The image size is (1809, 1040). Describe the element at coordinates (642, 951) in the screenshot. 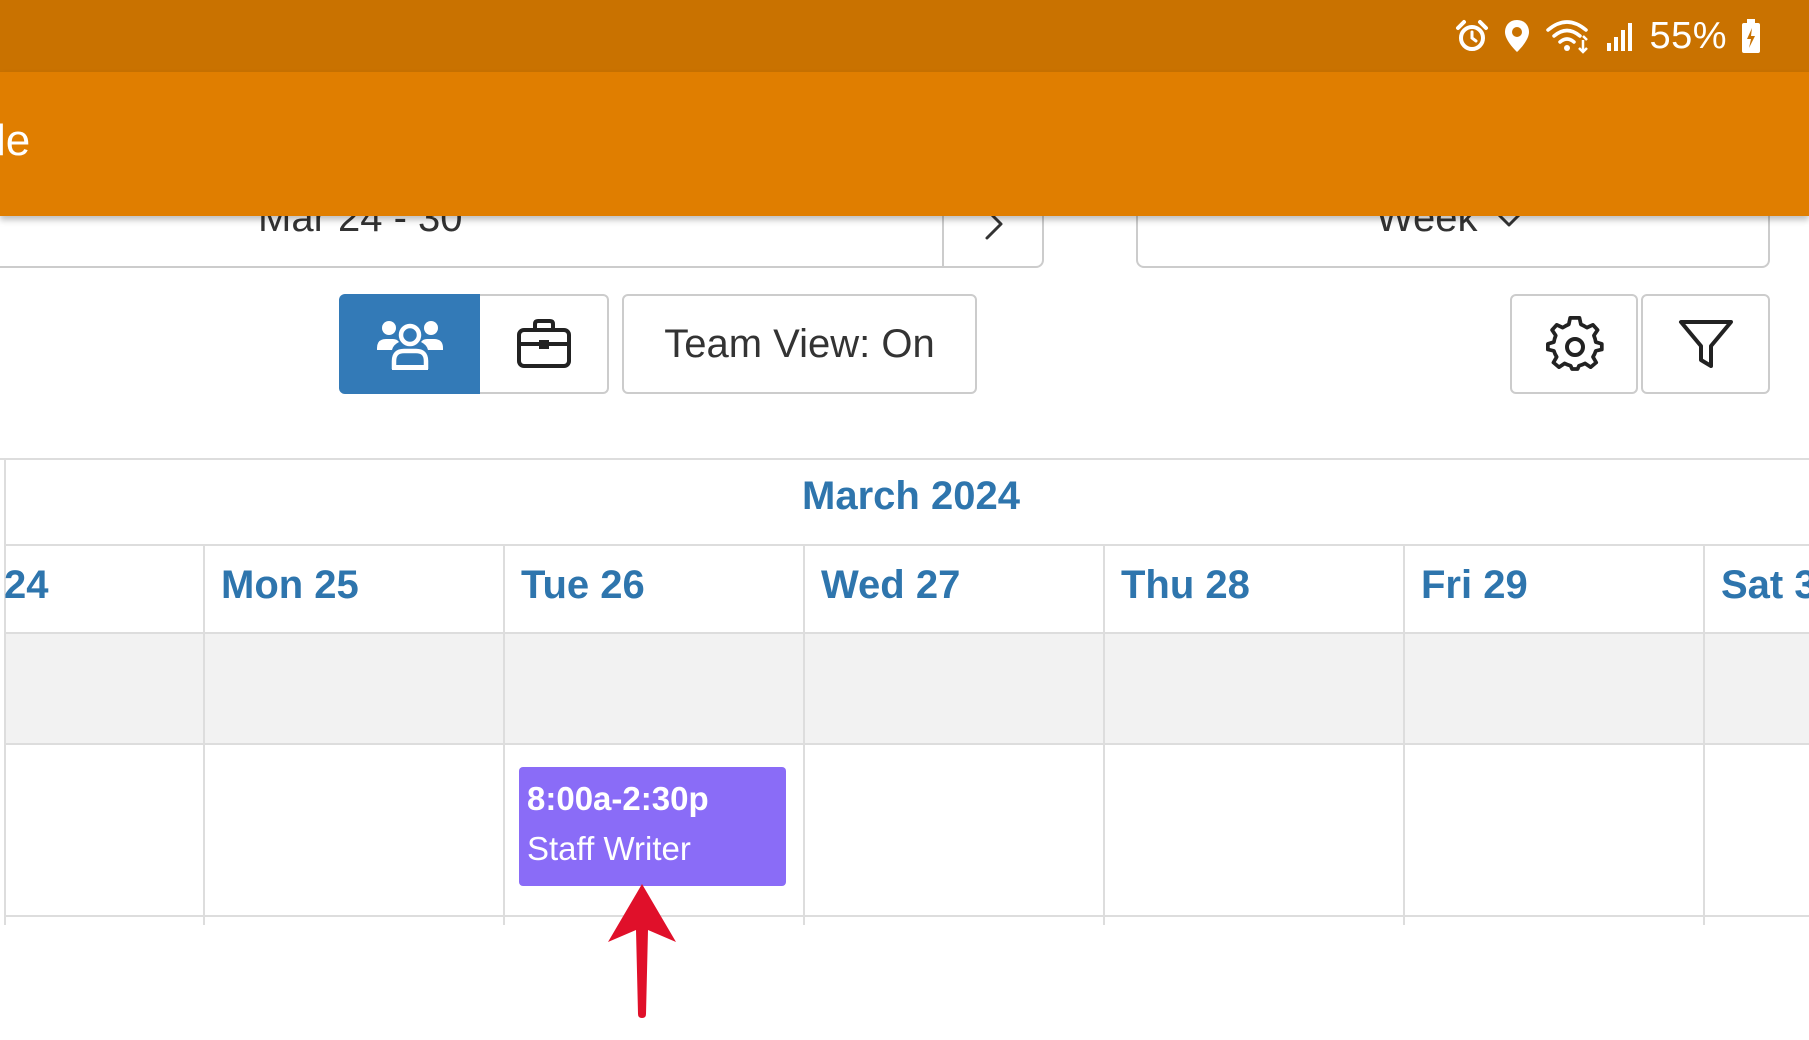

I see `annotation-arrow-icon` at that location.